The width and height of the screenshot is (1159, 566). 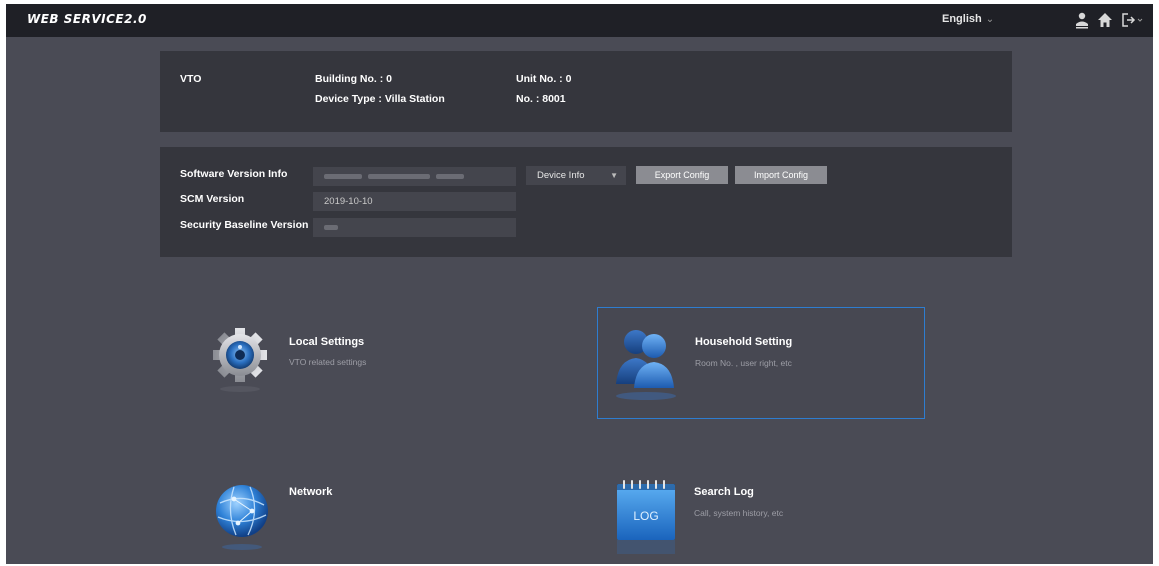 What do you see at coordinates (561, 175) in the screenshot?
I see `device-info-select-value: Device Info` at bounding box center [561, 175].